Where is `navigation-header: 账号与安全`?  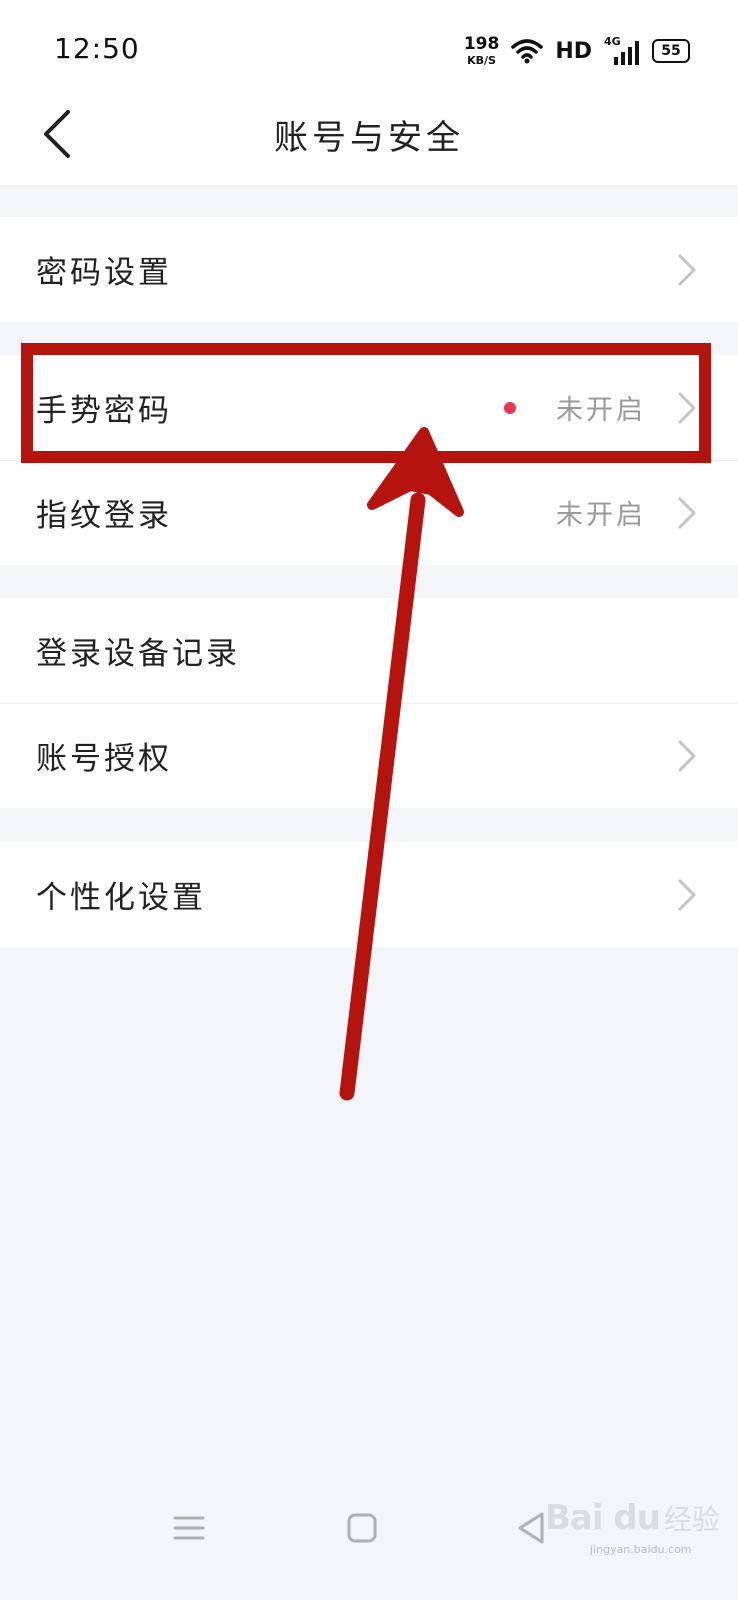 navigation-header: 账号与安全 is located at coordinates (369, 142).